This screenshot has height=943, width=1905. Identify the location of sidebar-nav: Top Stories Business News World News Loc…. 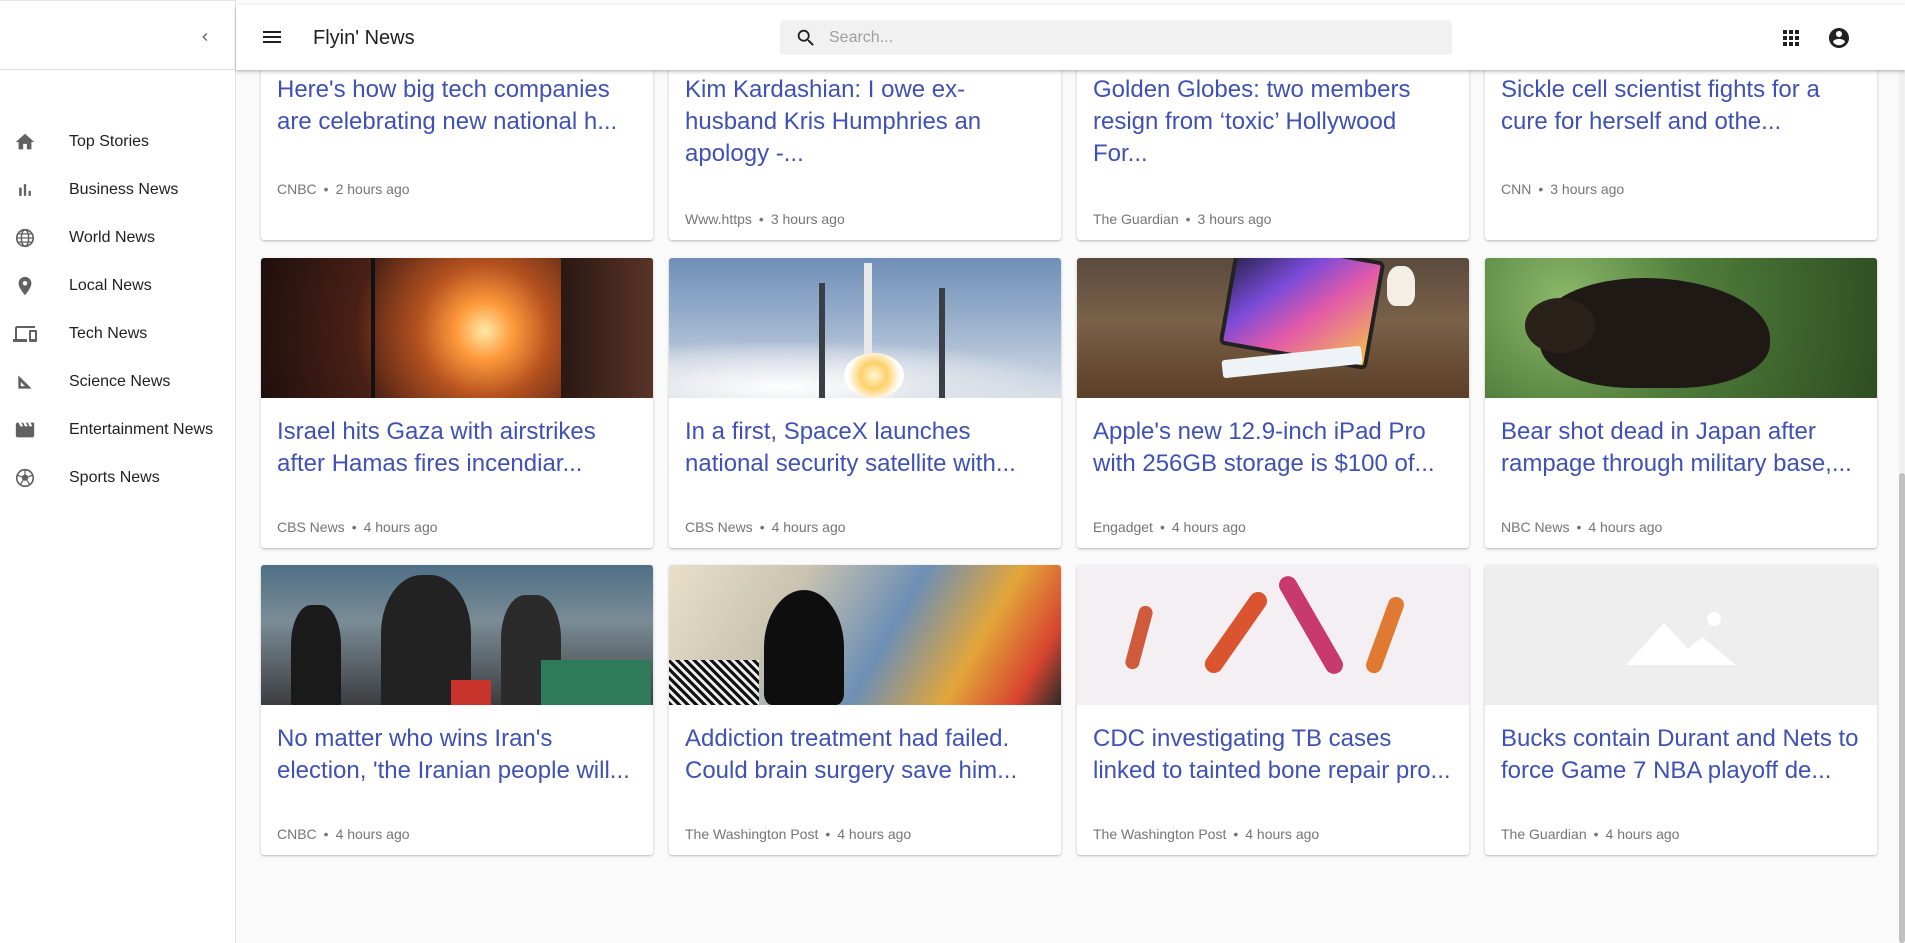
(118, 310).